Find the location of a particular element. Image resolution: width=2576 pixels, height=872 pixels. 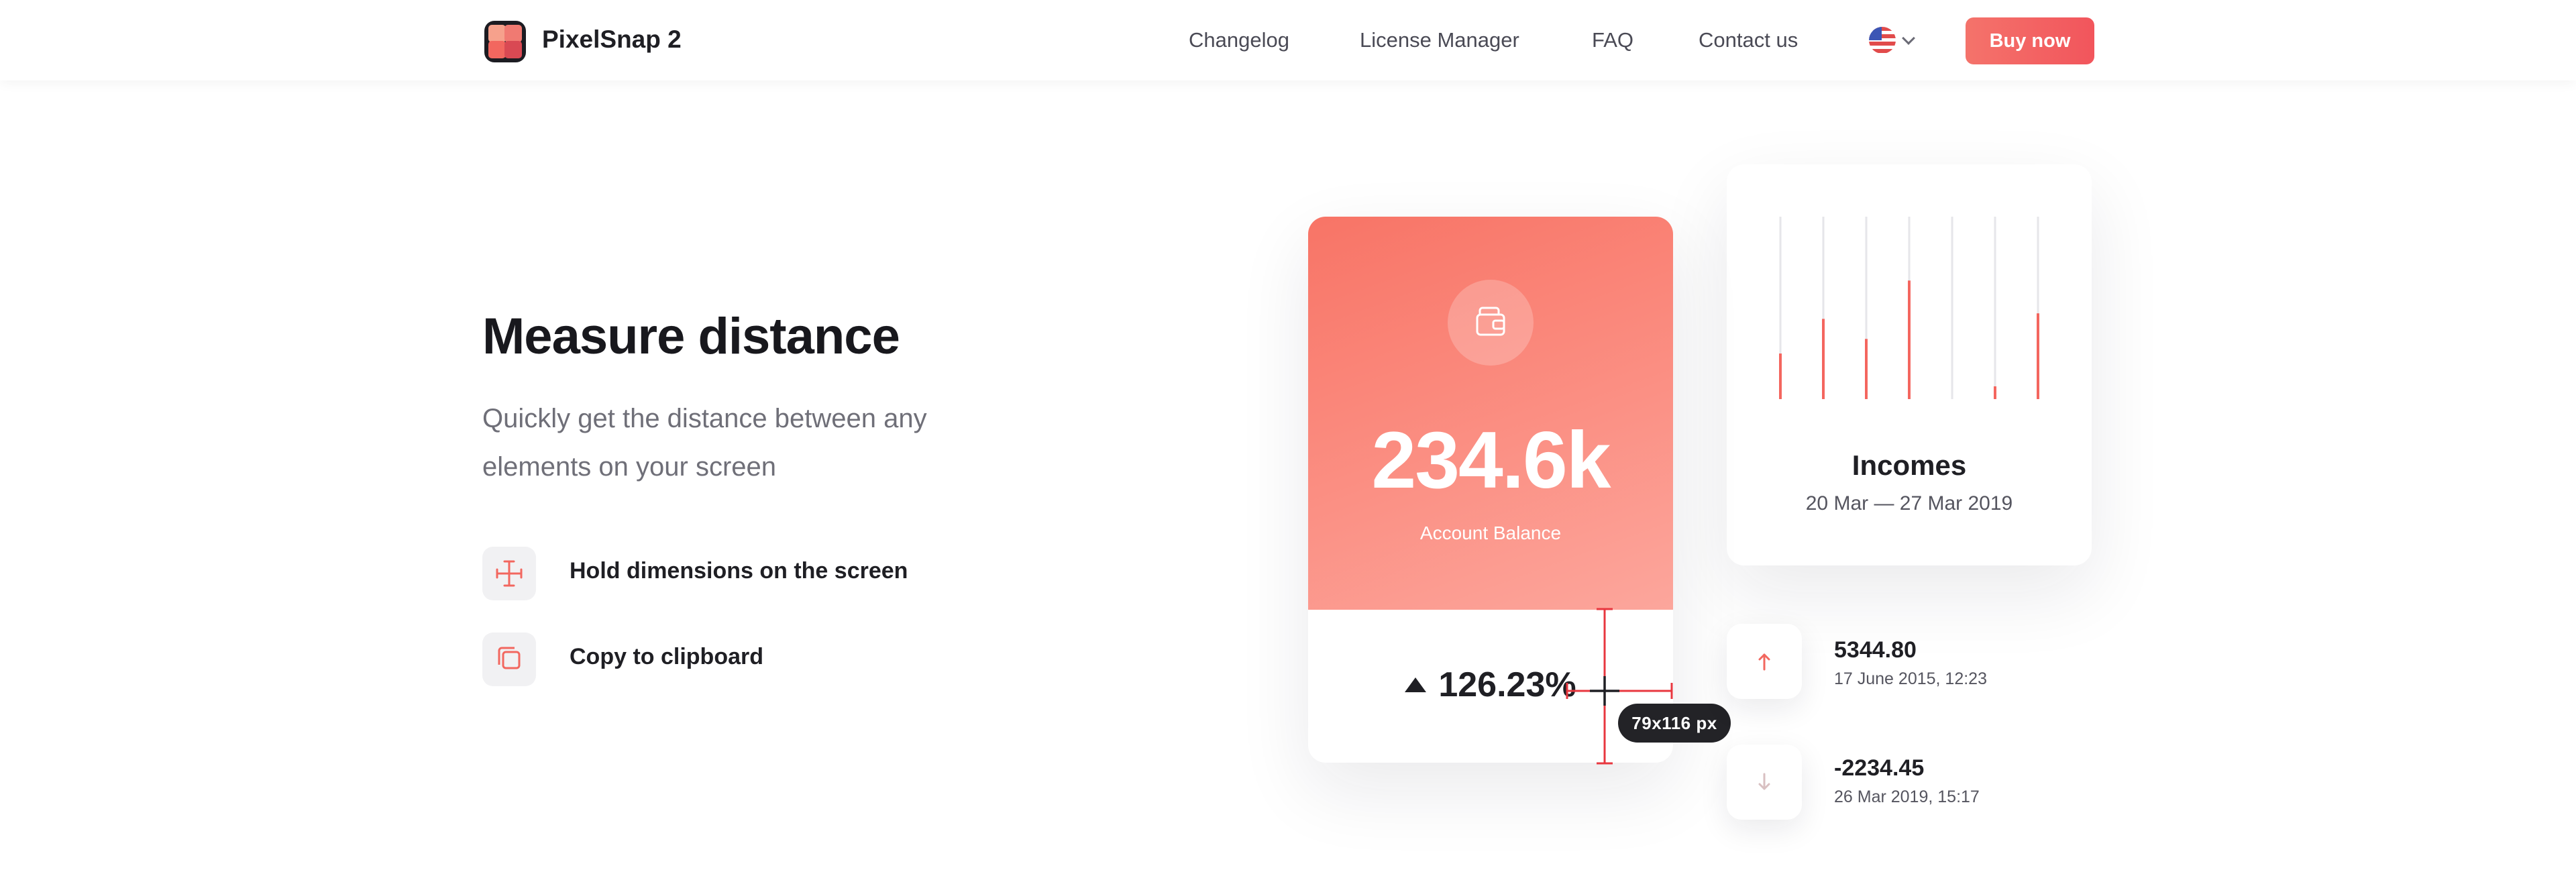

pixelsnap-logo-icon is located at coordinates (505, 42).